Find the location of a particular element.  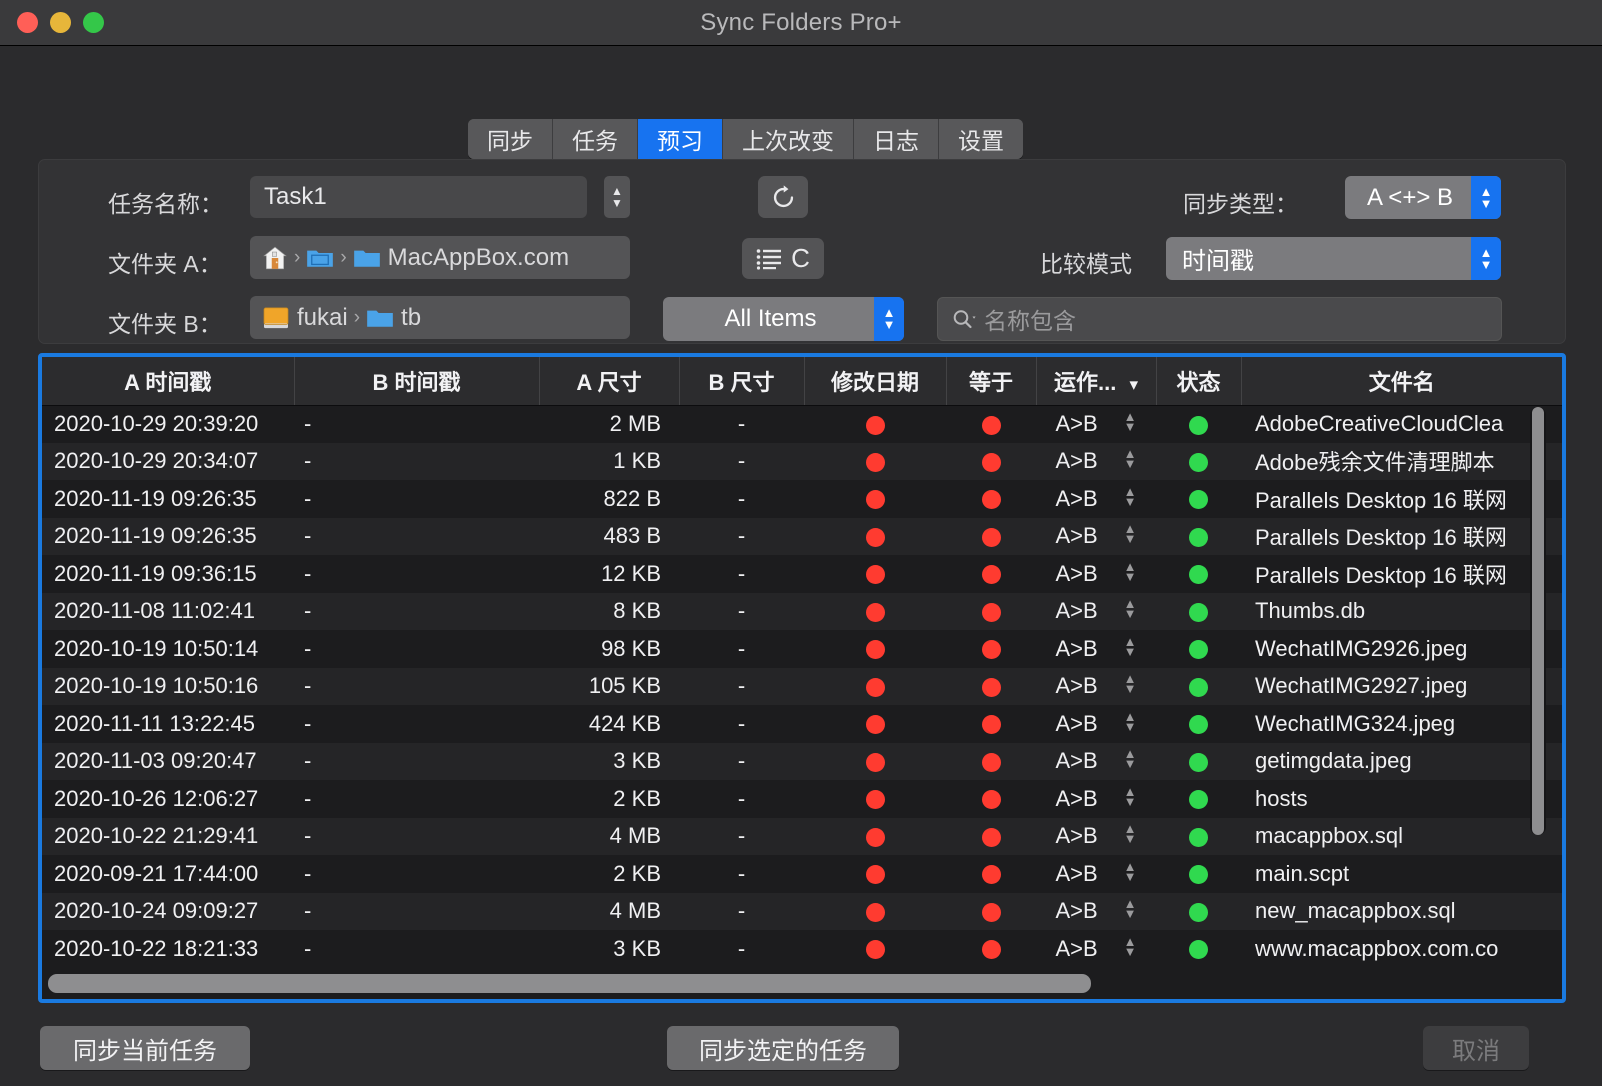

horizontal-scrollbar-thumb is located at coordinates (569, 983).